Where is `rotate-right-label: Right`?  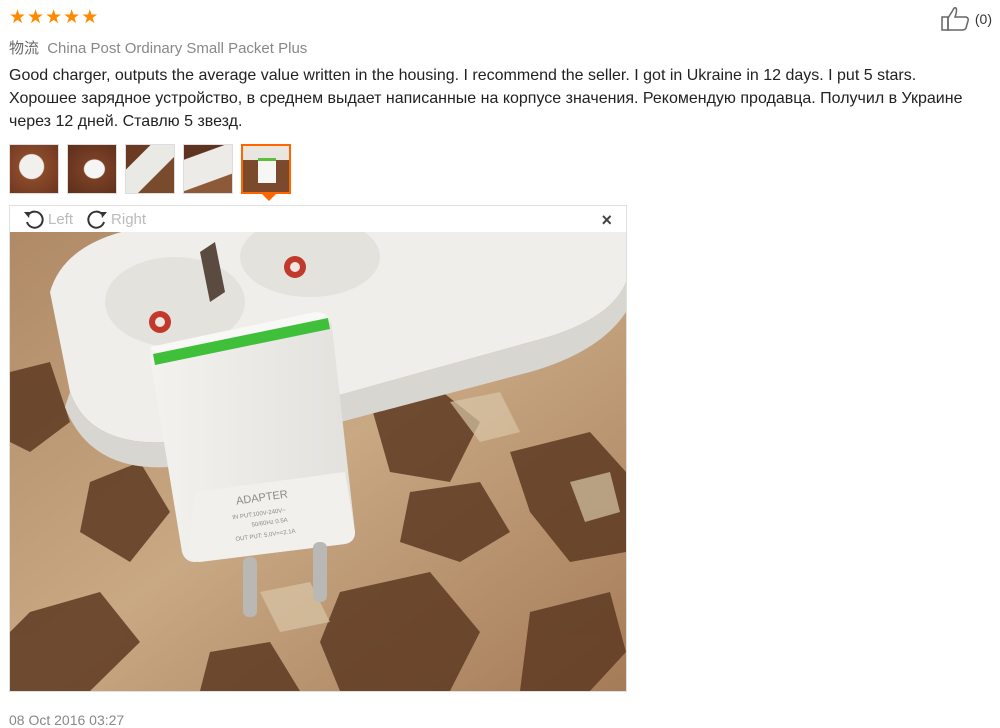 rotate-right-label: Right is located at coordinates (129, 219).